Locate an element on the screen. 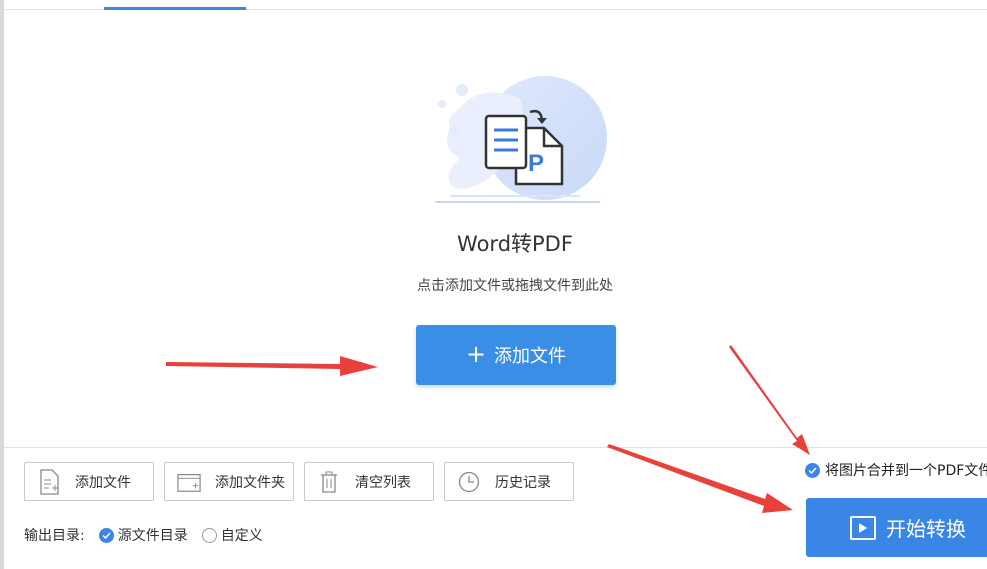  radio-source-directory-label: 源文件目录 is located at coordinates (152, 536).